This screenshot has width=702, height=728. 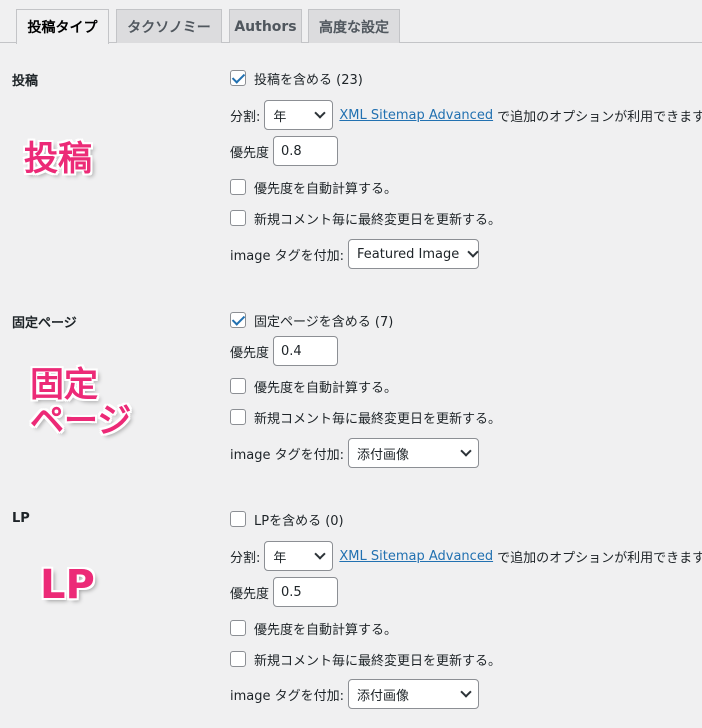 I want to click on pages-annotation: 固定 ページ, so click(x=81, y=403).